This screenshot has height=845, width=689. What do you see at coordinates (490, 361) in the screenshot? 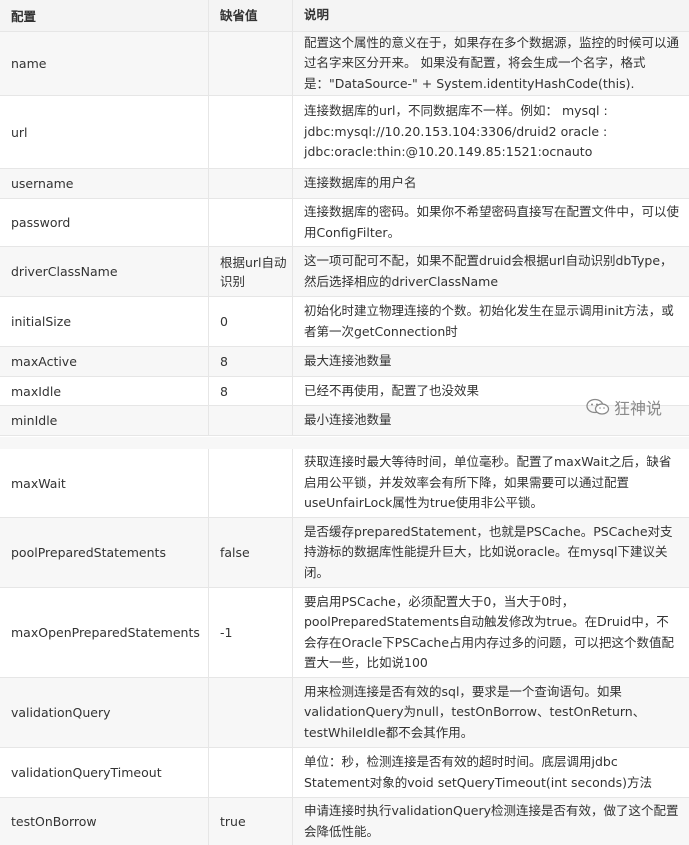
I see `config-description: 最大连接池数量` at bounding box center [490, 361].